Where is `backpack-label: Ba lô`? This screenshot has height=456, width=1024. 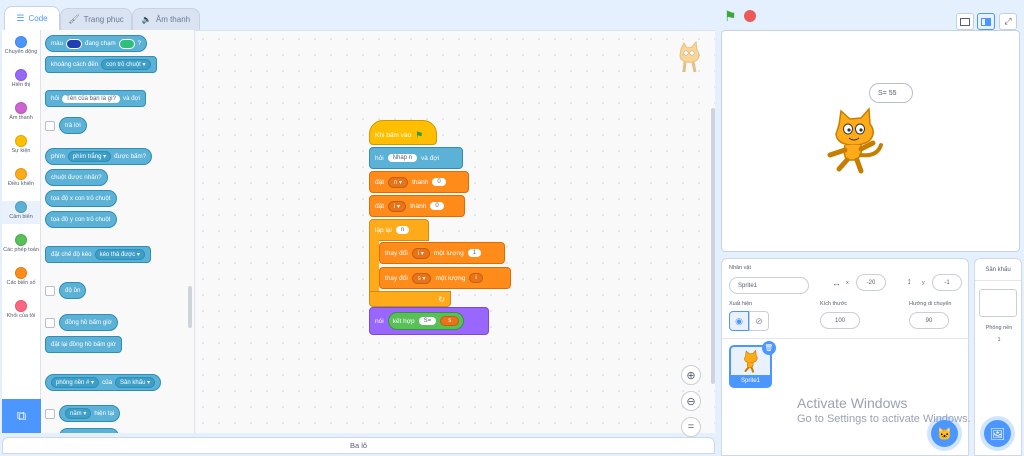
backpack-label: Ba lô is located at coordinates (358, 445).